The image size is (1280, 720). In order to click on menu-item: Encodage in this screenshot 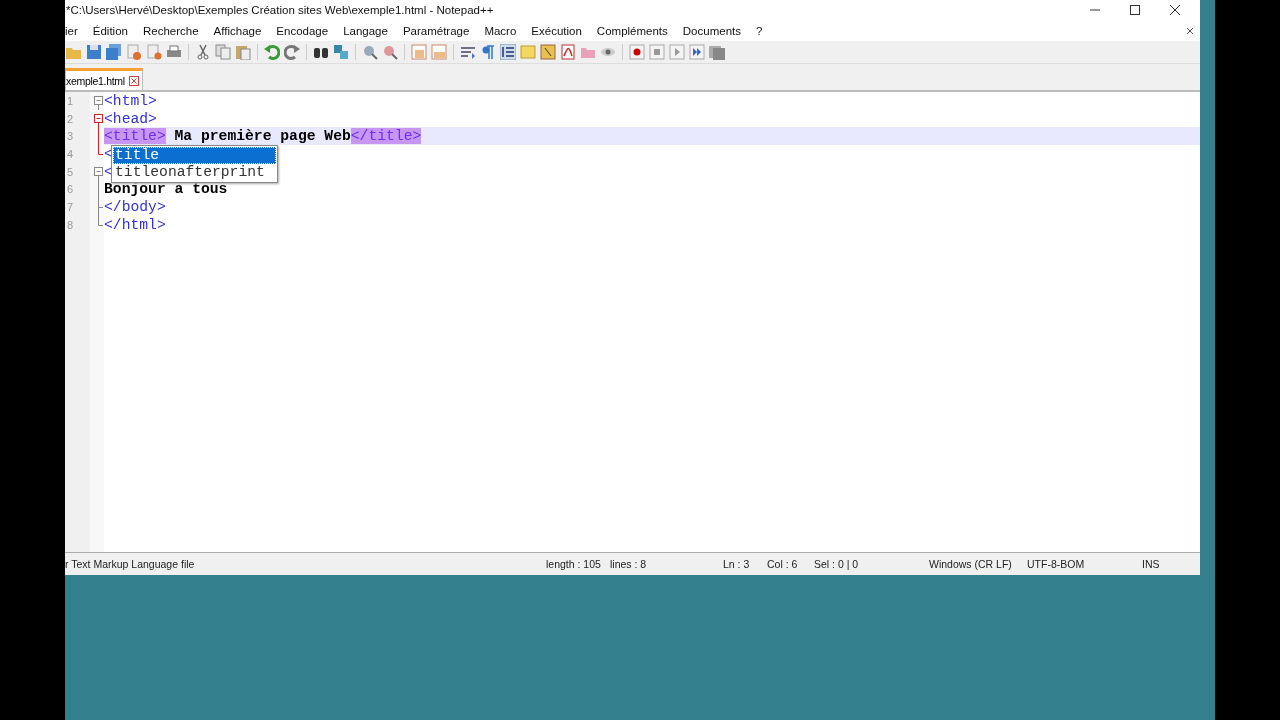, I will do `click(306, 30)`.